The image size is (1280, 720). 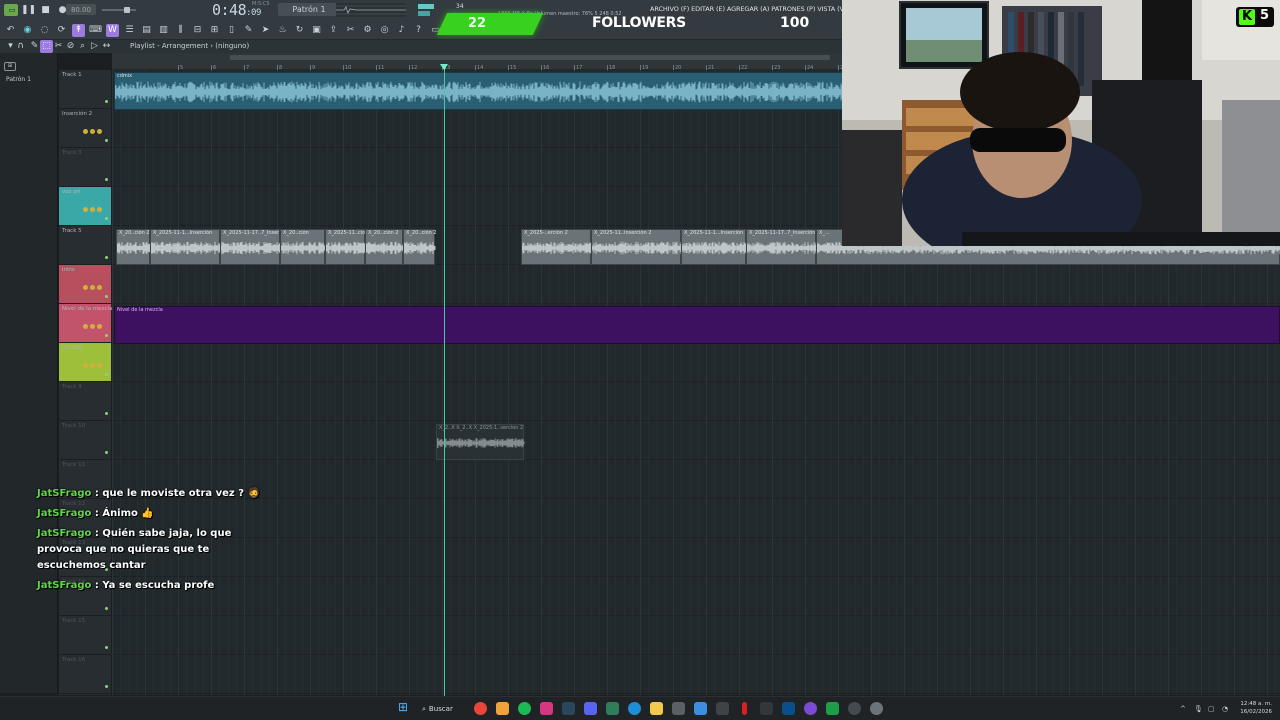 What do you see at coordinates (303, 247) in the screenshot?
I see `audio-clip-track5: X_20..ción` at bounding box center [303, 247].